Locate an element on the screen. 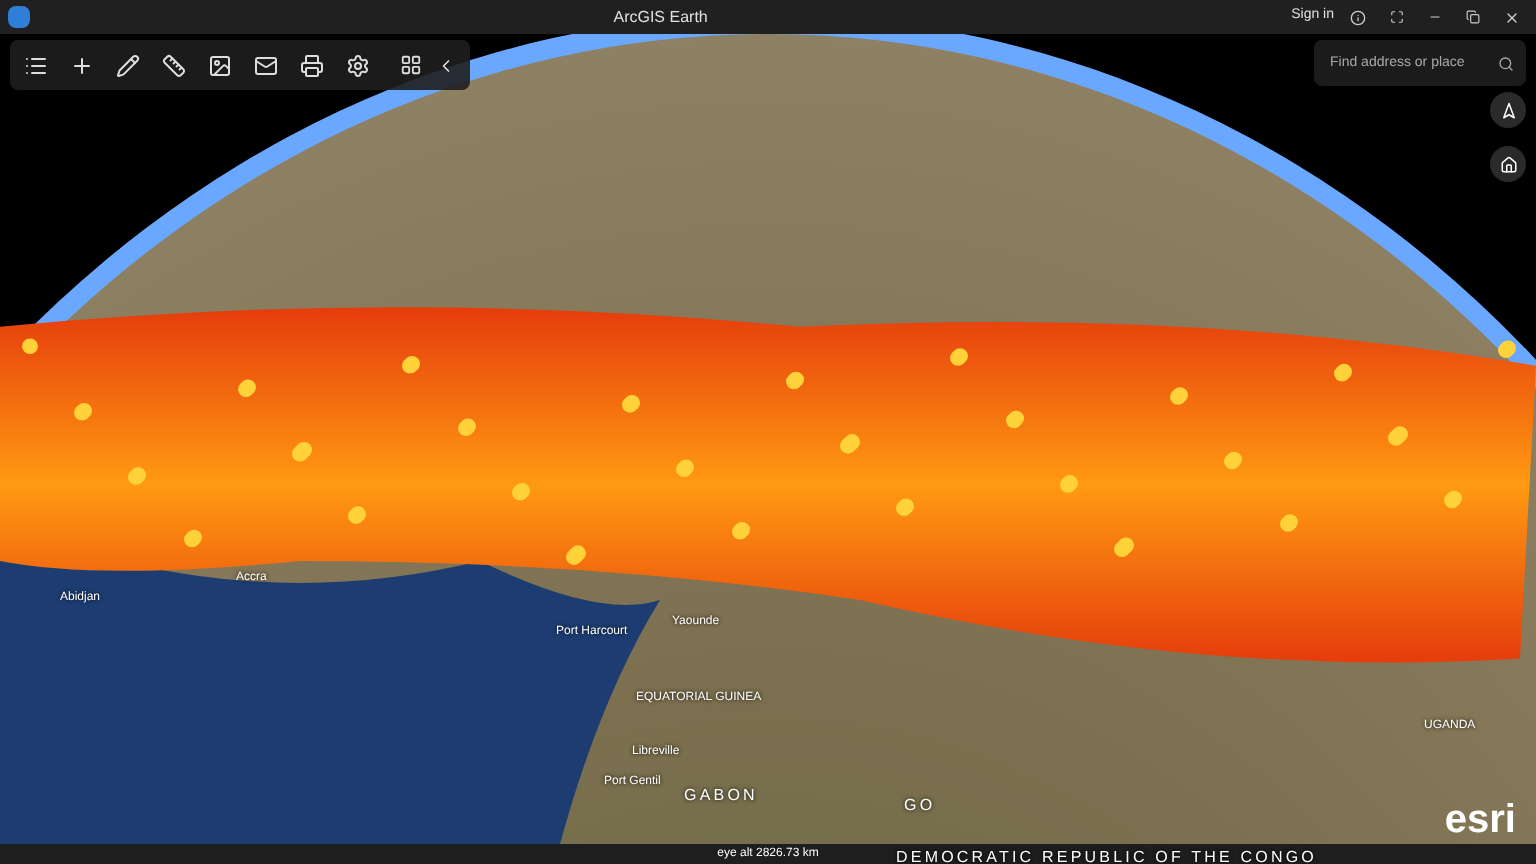  fullscreen-icon is located at coordinates (1397, 17).